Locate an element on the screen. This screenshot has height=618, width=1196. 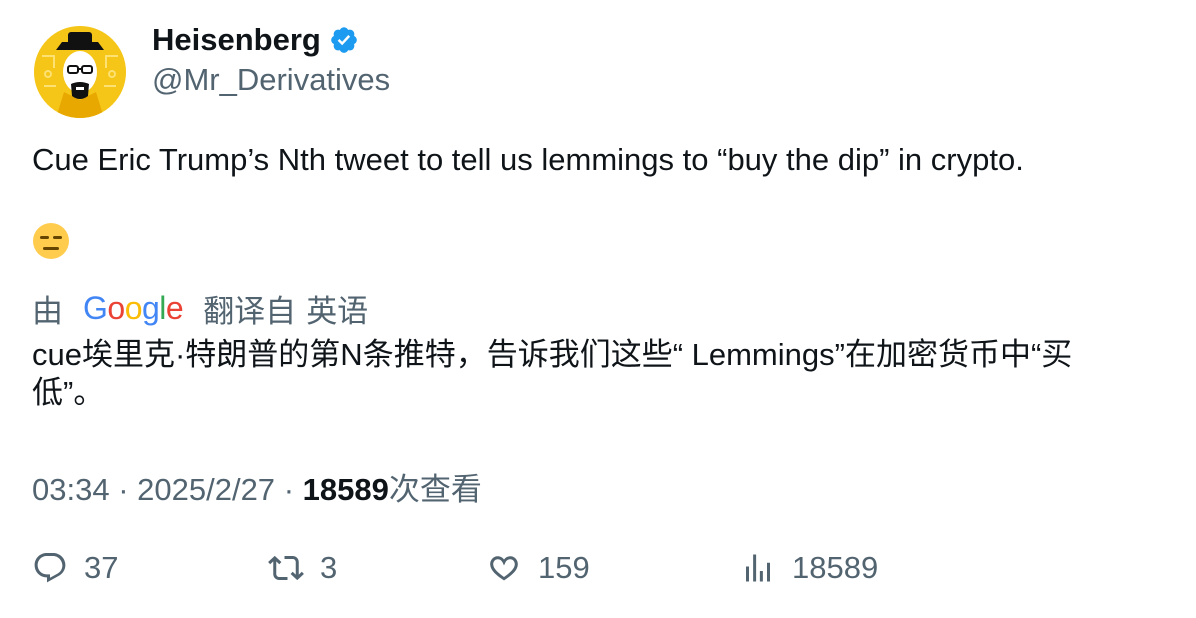
expressionless-face-emoji-icon is located at coordinates (51, 241).